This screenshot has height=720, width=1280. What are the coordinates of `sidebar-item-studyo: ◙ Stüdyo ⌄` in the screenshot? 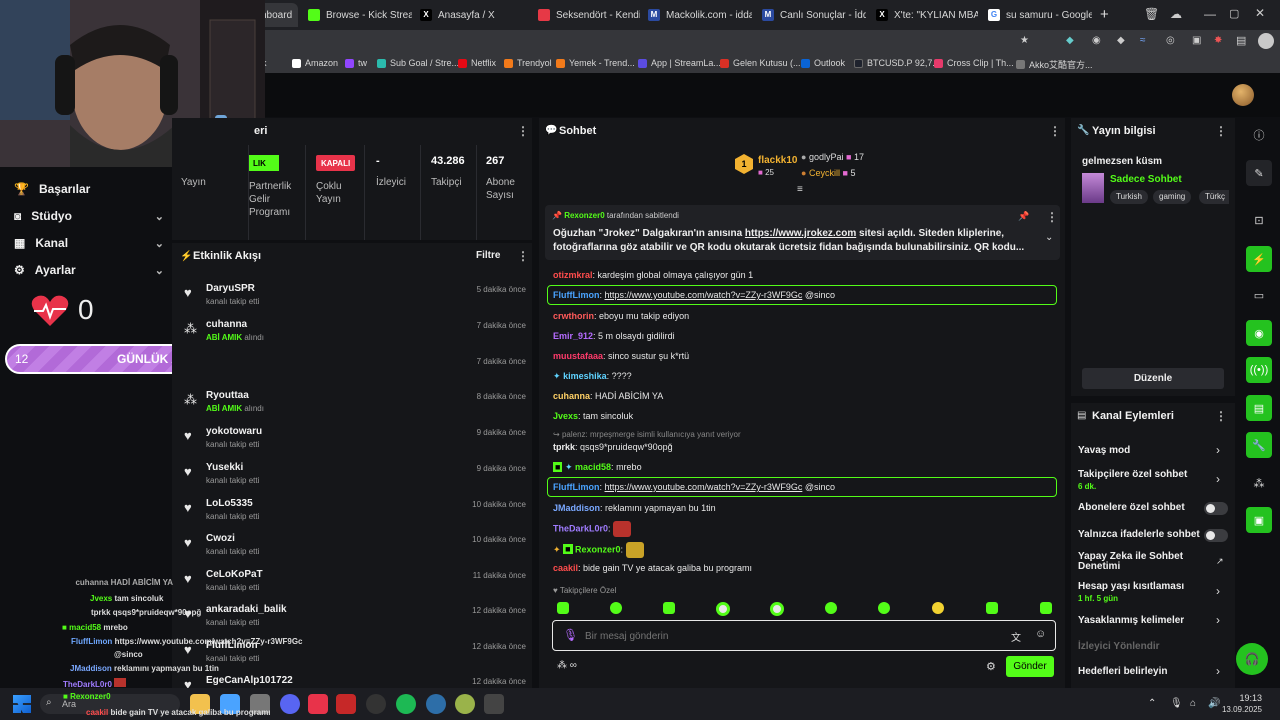 It's located at (89, 216).